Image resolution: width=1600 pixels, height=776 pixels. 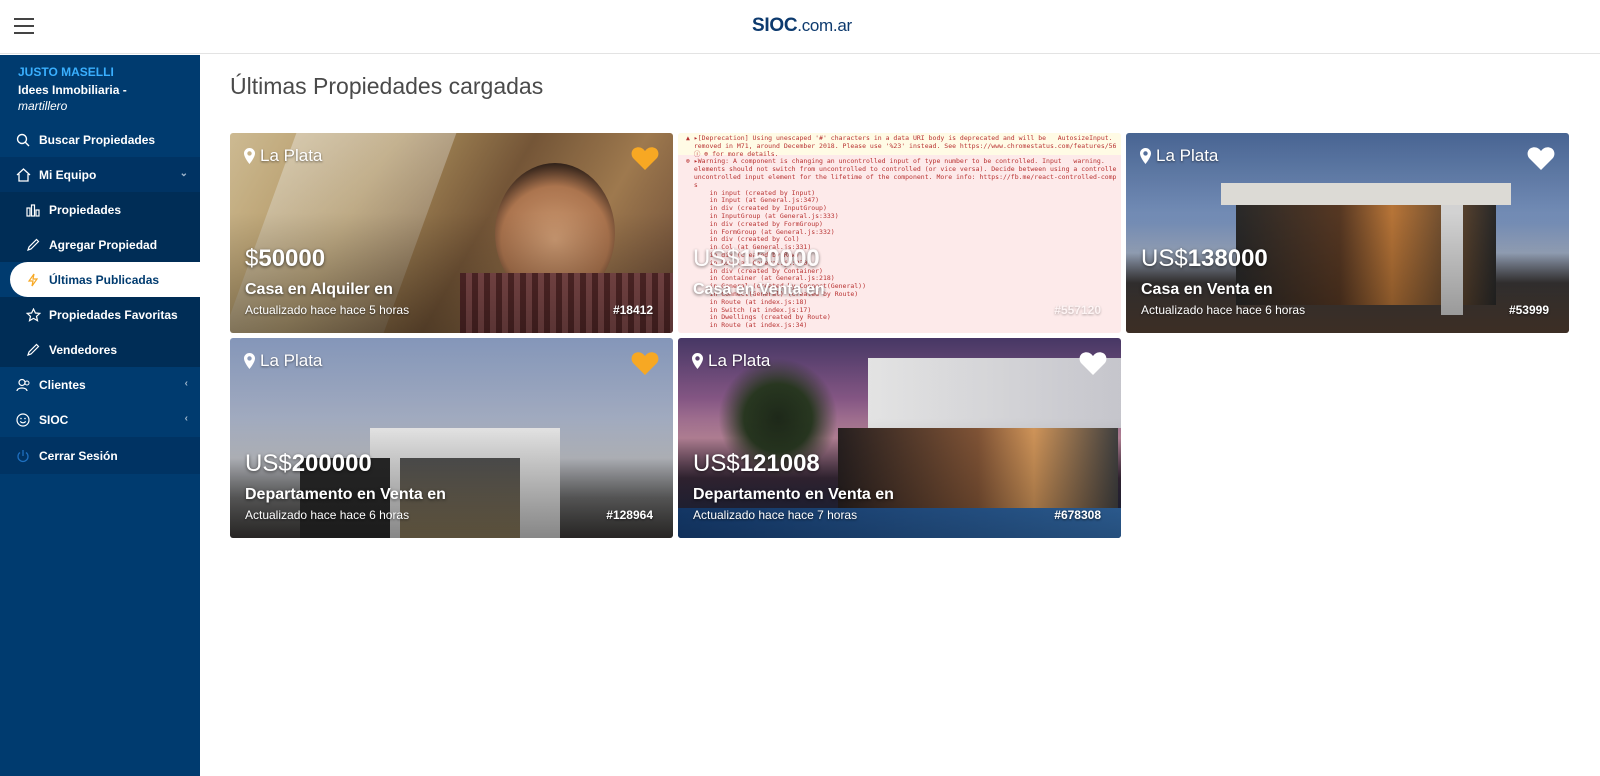 I want to click on sidebar-item-cerrar-sesion: Cerrar Sesión, so click(x=100, y=455).